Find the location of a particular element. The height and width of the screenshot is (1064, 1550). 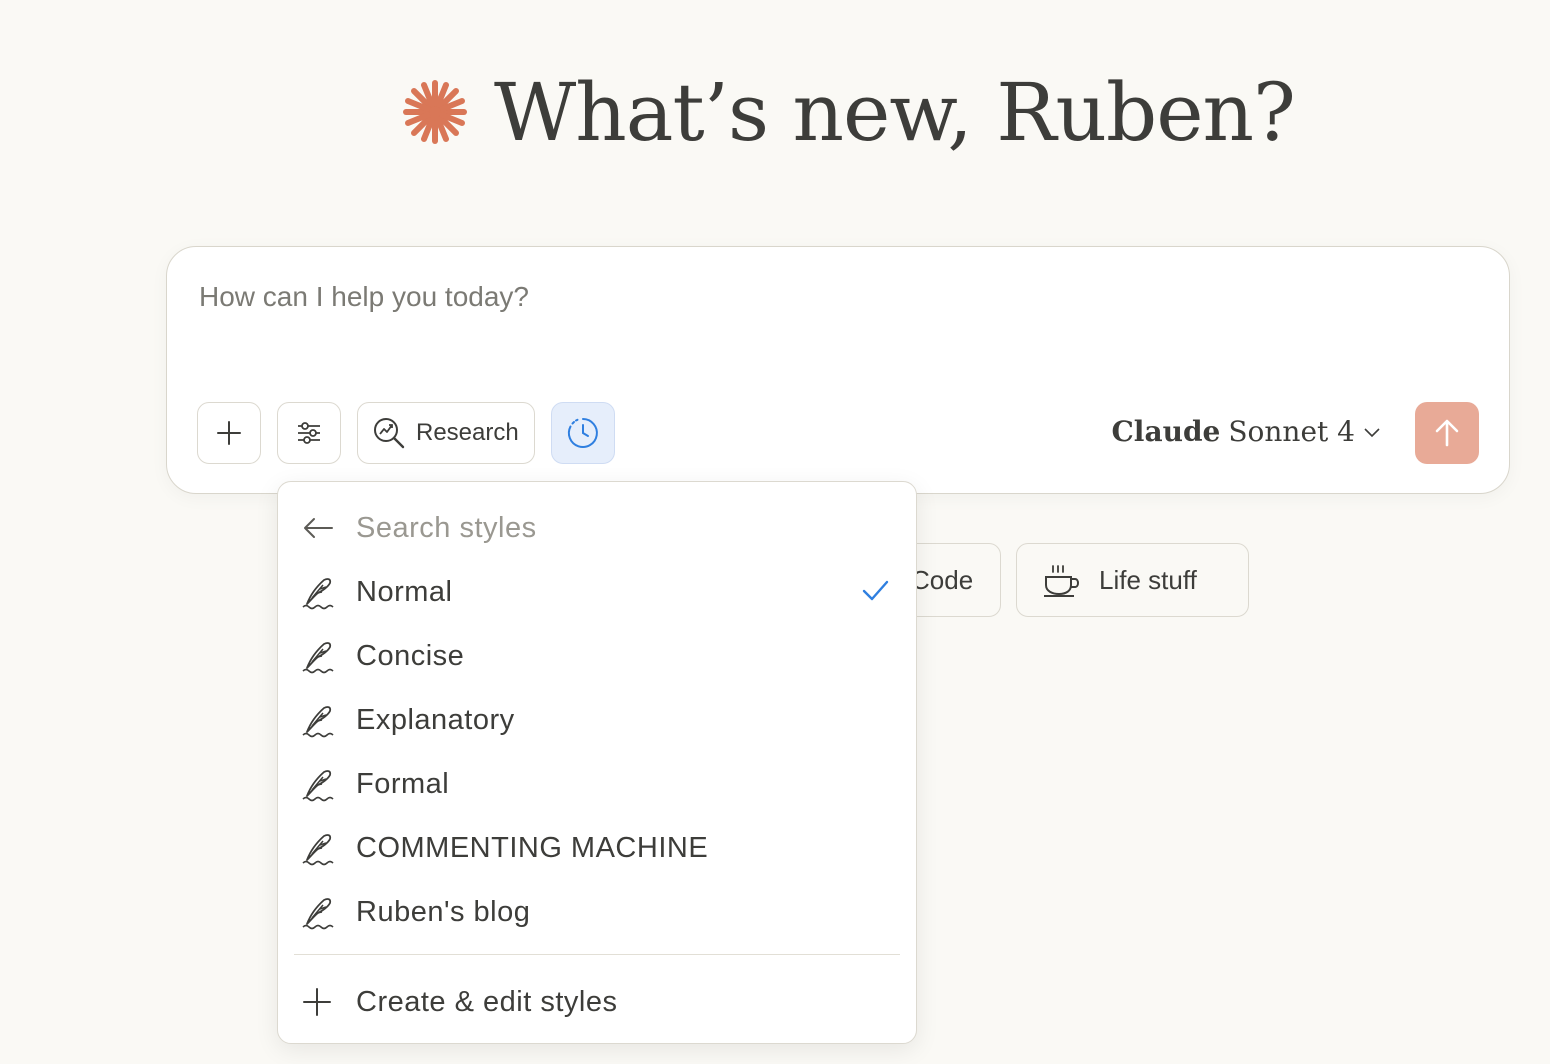

create-edit-styles-button: Create & edit styles is located at coordinates (459, 1002).